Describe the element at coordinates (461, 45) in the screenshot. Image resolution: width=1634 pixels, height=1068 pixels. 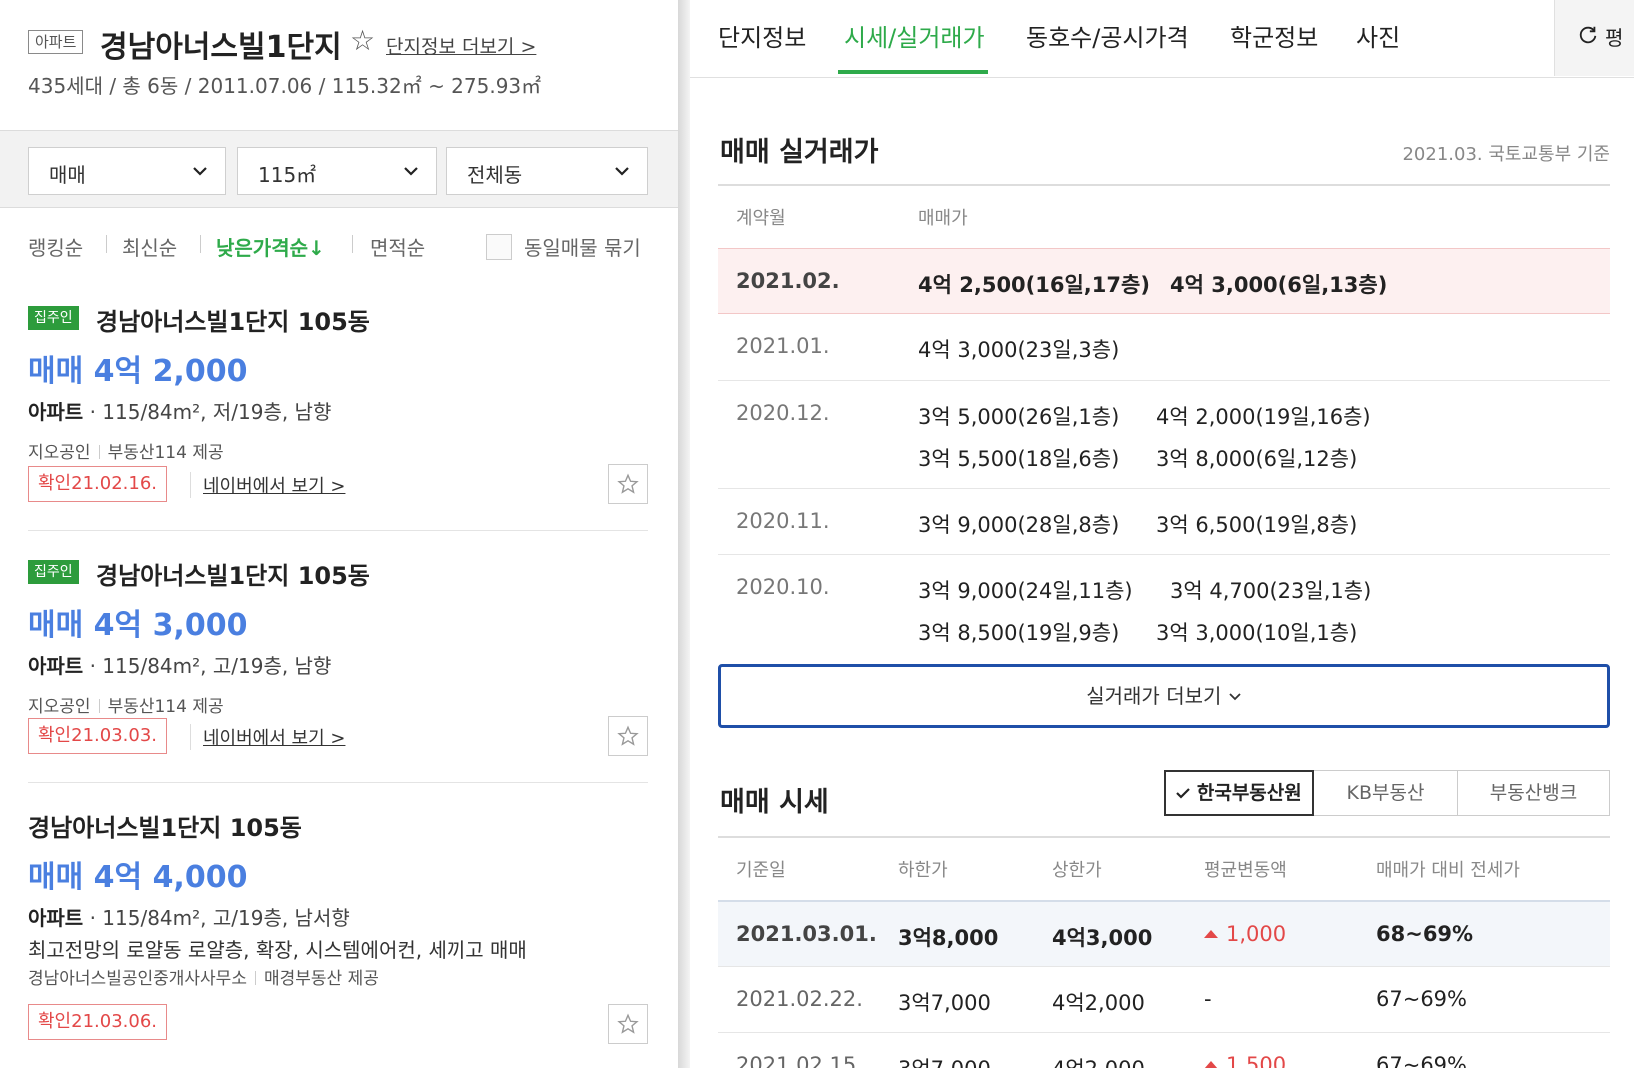
I see `complex-more-info-link: 단지정보 더보기 >` at that location.